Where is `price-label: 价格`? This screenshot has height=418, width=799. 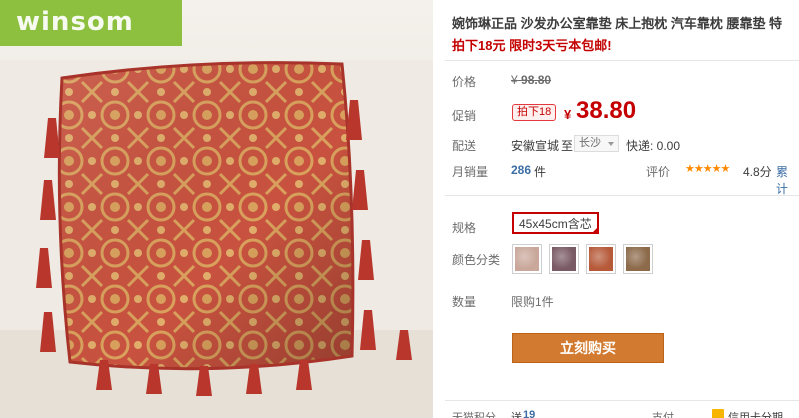
price-label: 价格 is located at coordinates (464, 82).